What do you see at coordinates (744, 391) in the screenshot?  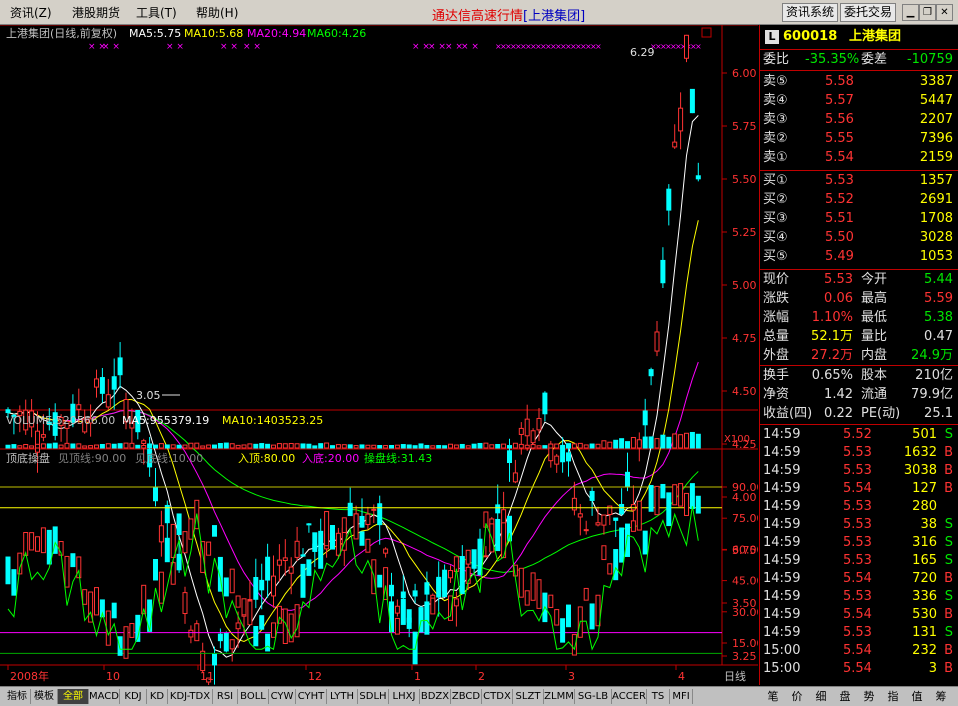 I see `price-tick-label: 4.50` at bounding box center [744, 391].